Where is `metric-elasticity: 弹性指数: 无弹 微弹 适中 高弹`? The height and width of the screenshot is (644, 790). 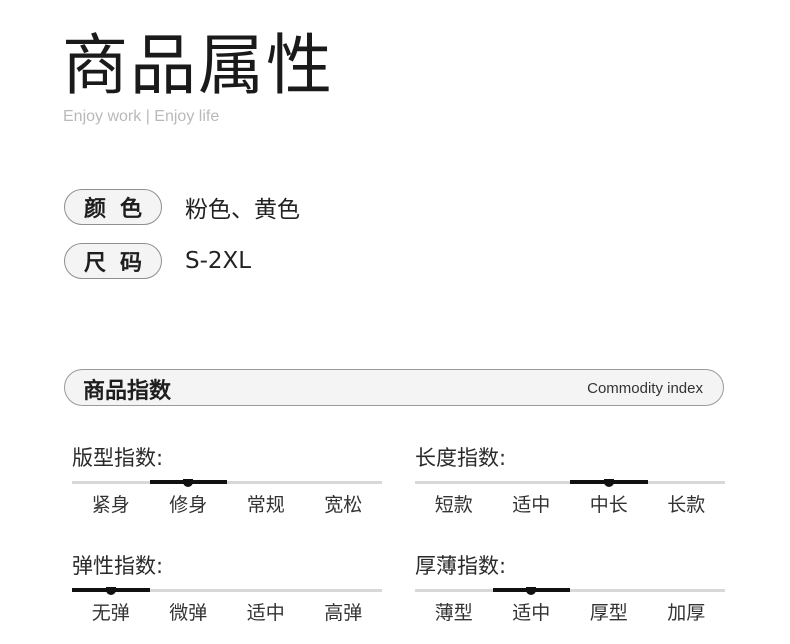 metric-elasticity: 弹性指数: 无弹 微弹 适中 高弹 is located at coordinates (227, 593).